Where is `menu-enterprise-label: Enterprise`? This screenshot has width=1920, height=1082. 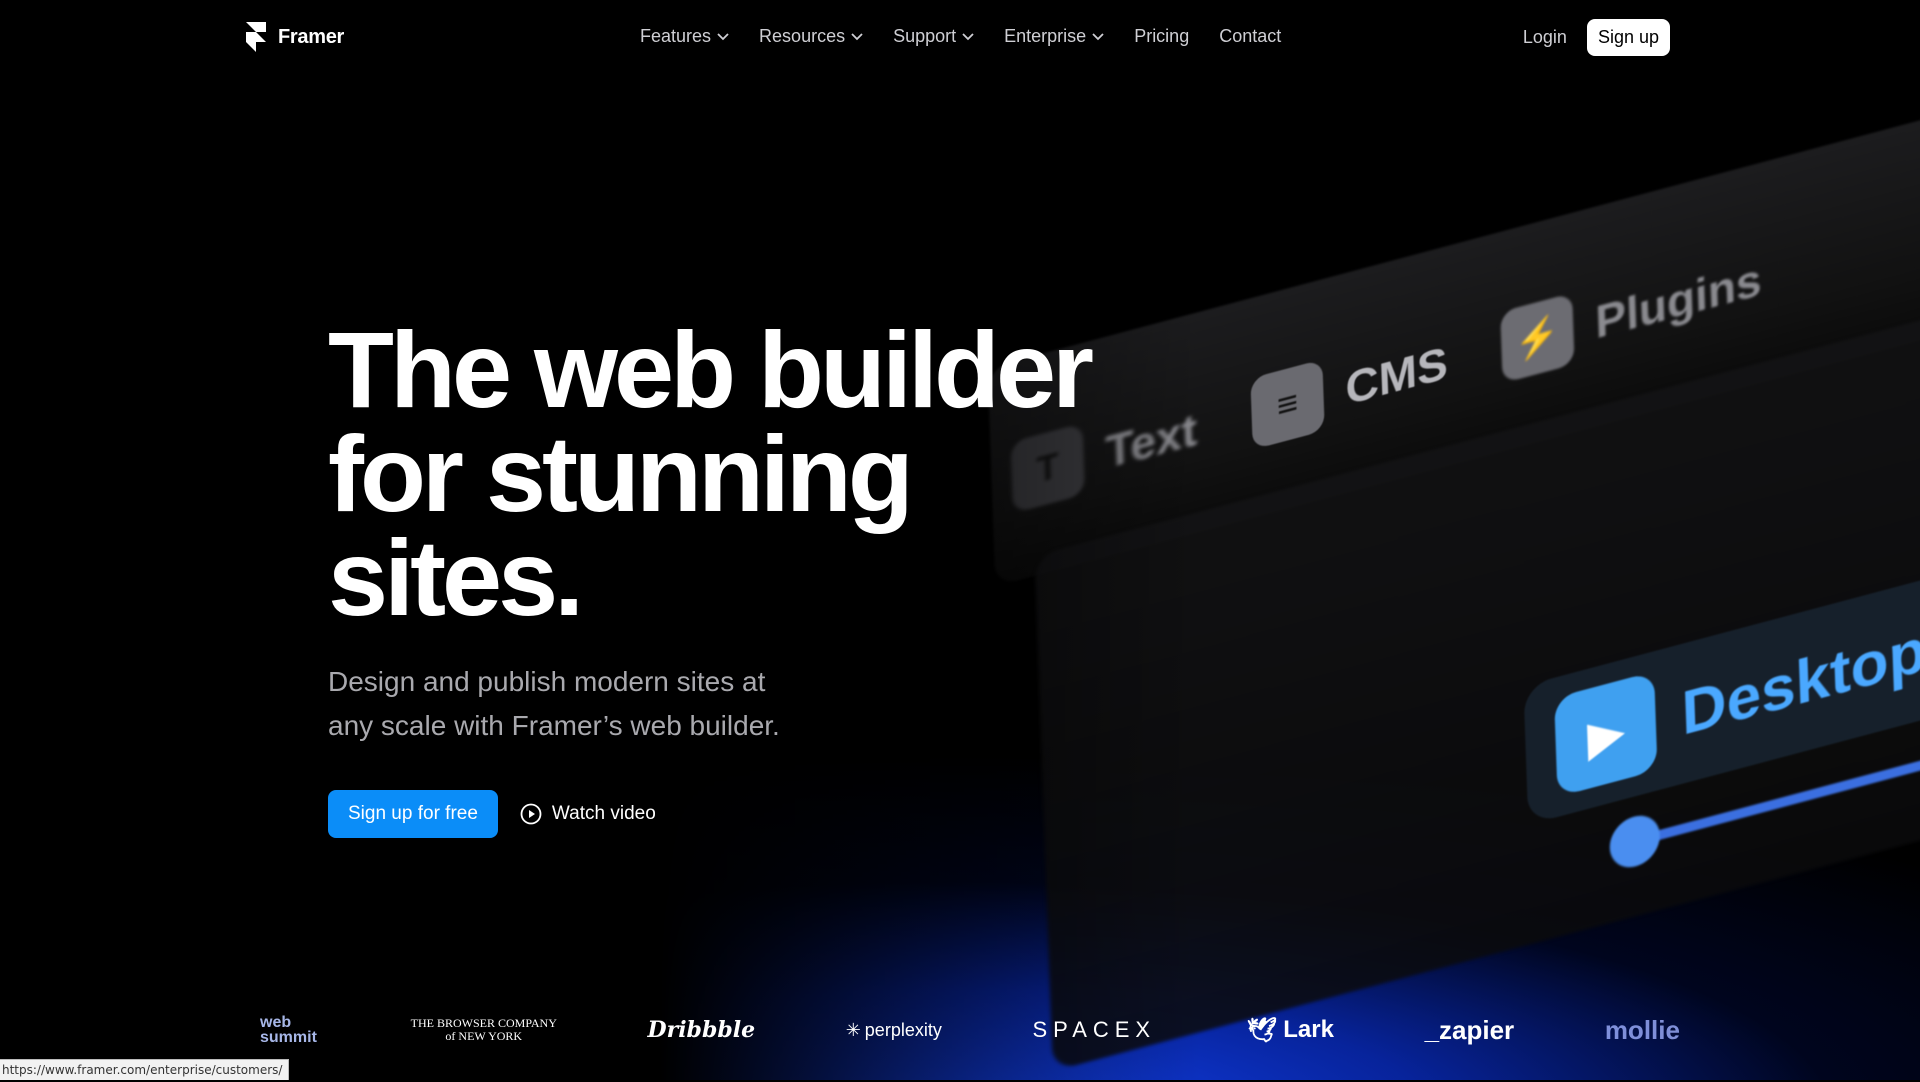
menu-enterprise-label: Enterprise is located at coordinates (1045, 36).